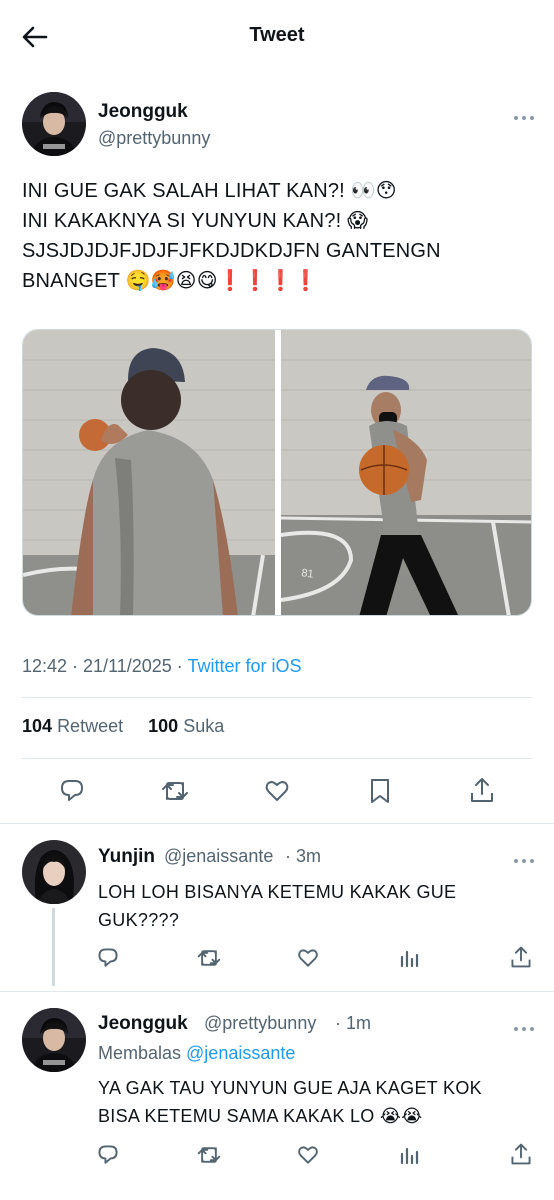  What do you see at coordinates (170, 281) in the screenshot?
I see `tweet-text-line: BNANGET 🤤🥵😫😋❗❗❗❗` at bounding box center [170, 281].